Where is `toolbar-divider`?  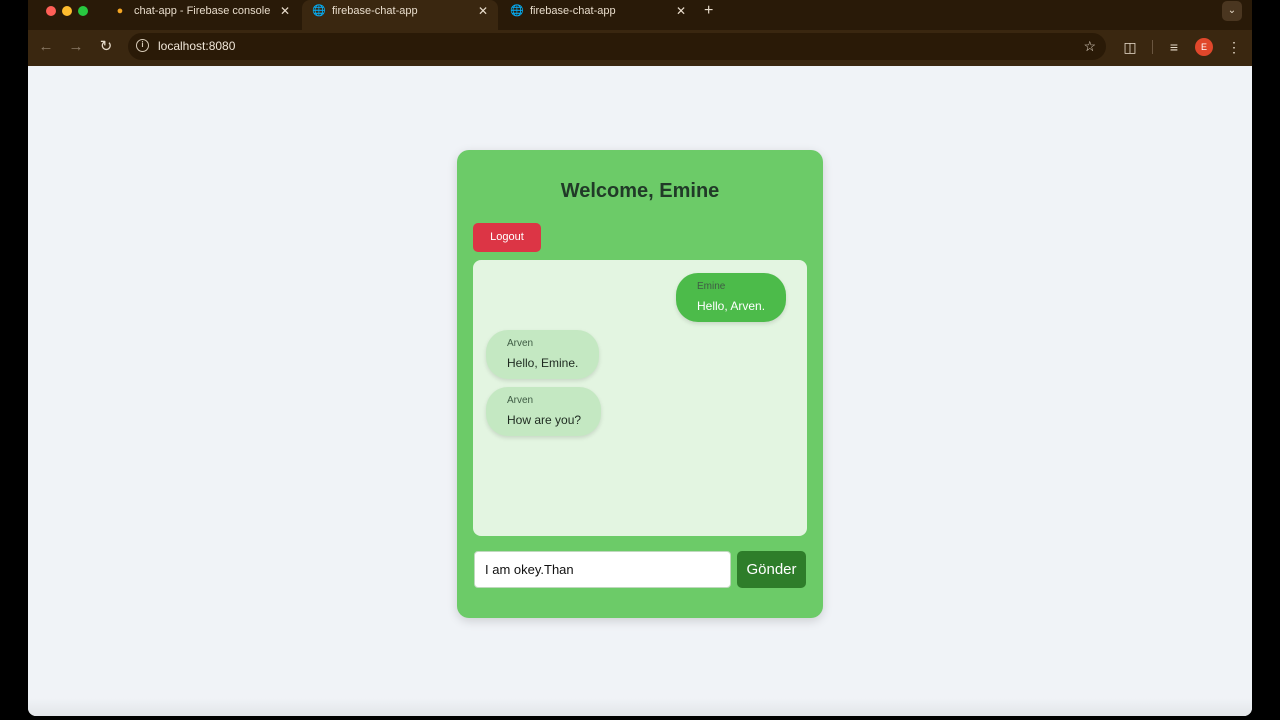
toolbar-divider is located at coordinates (1152, 47).